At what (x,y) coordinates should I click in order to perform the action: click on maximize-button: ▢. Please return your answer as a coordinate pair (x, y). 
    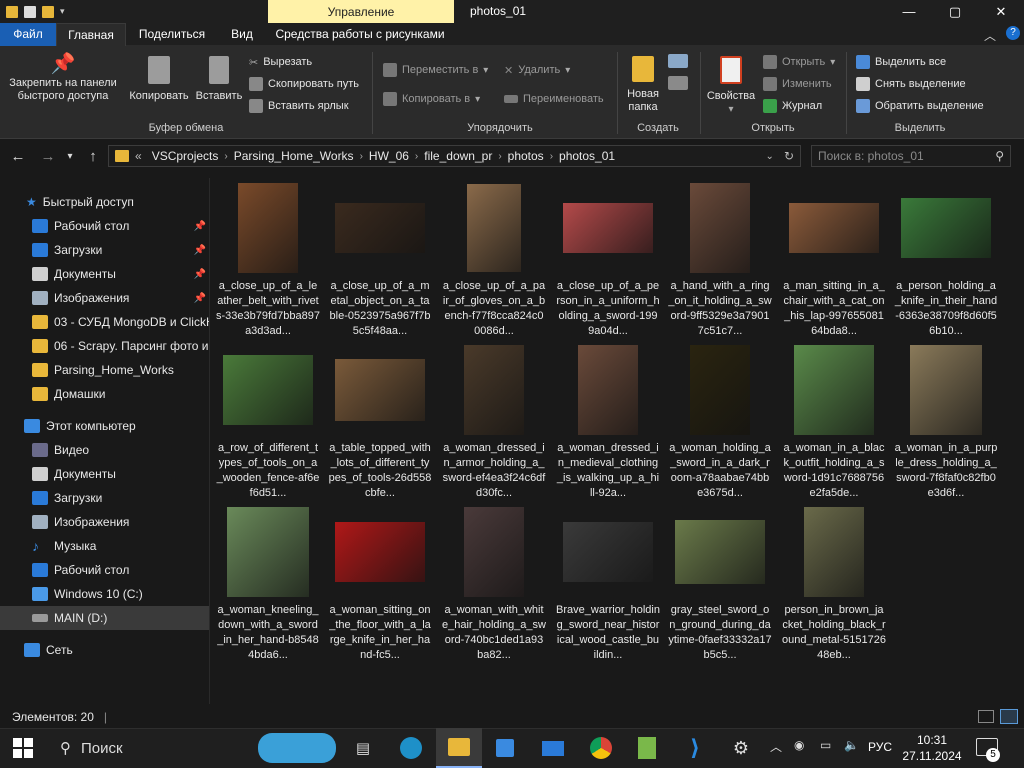
    Looking at the image, I should click on (955, 11).